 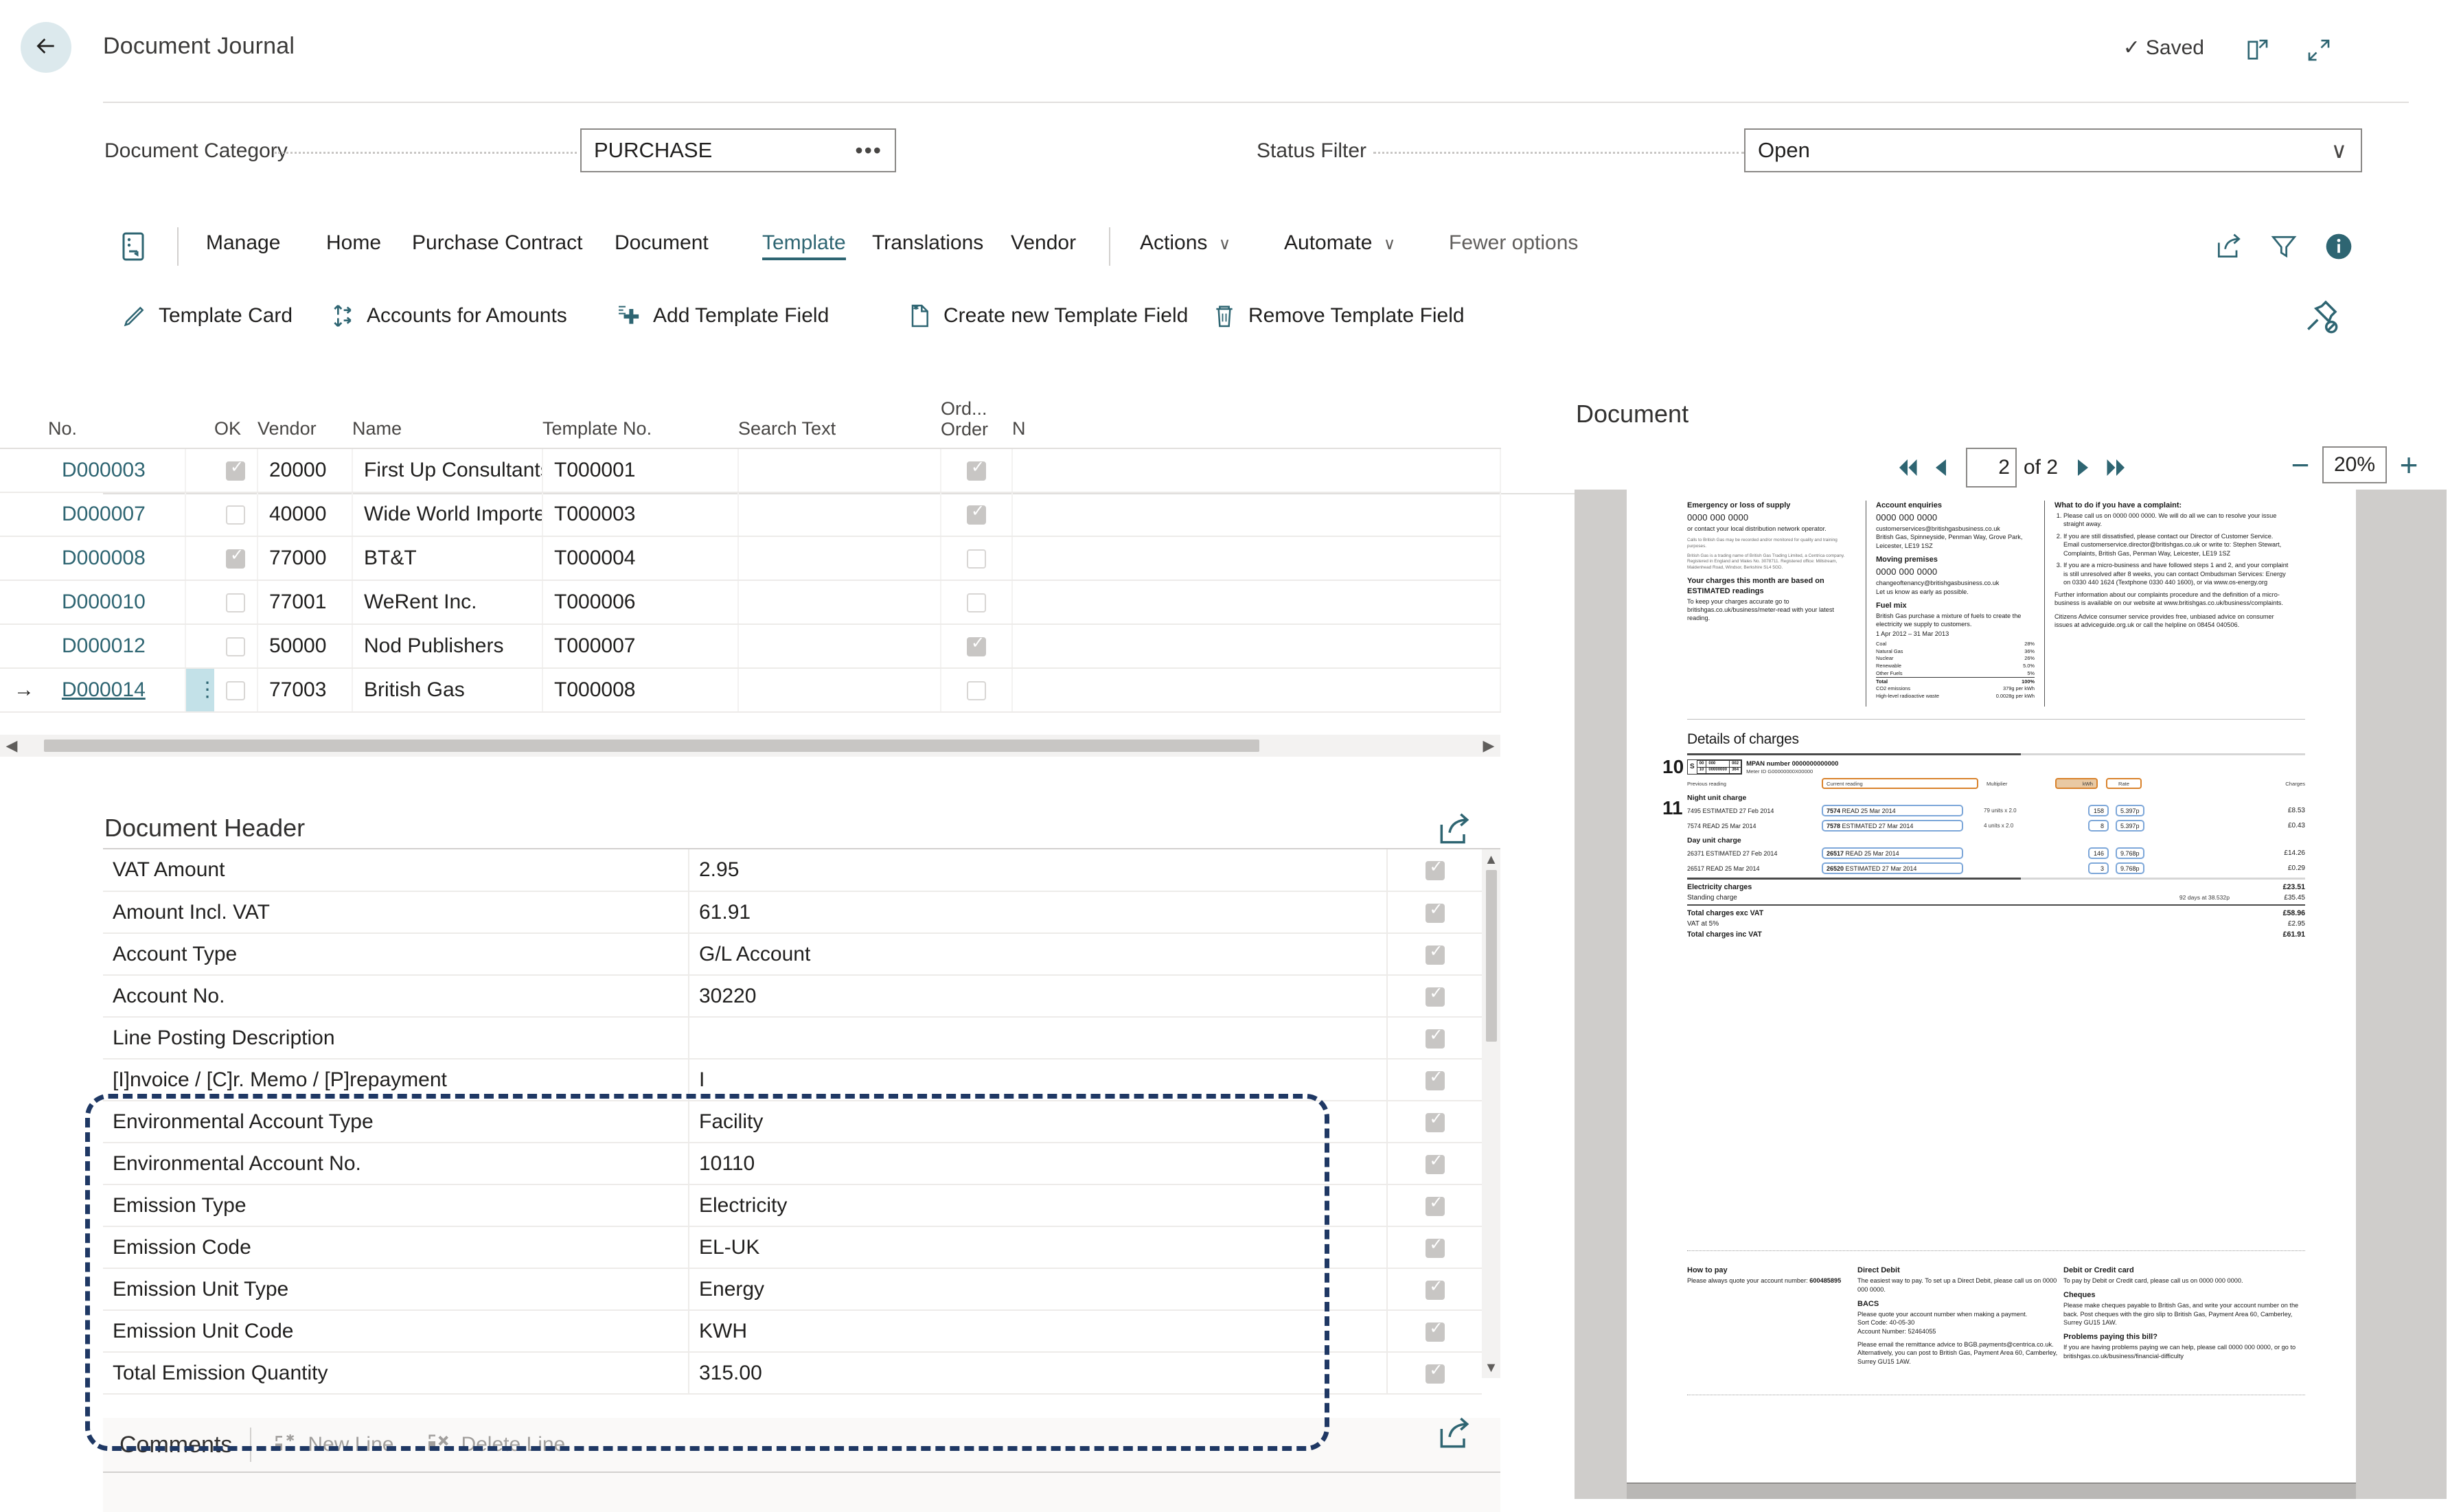 I want to click on status-filter-select: Open ∨, so click(x=2053, y=150).